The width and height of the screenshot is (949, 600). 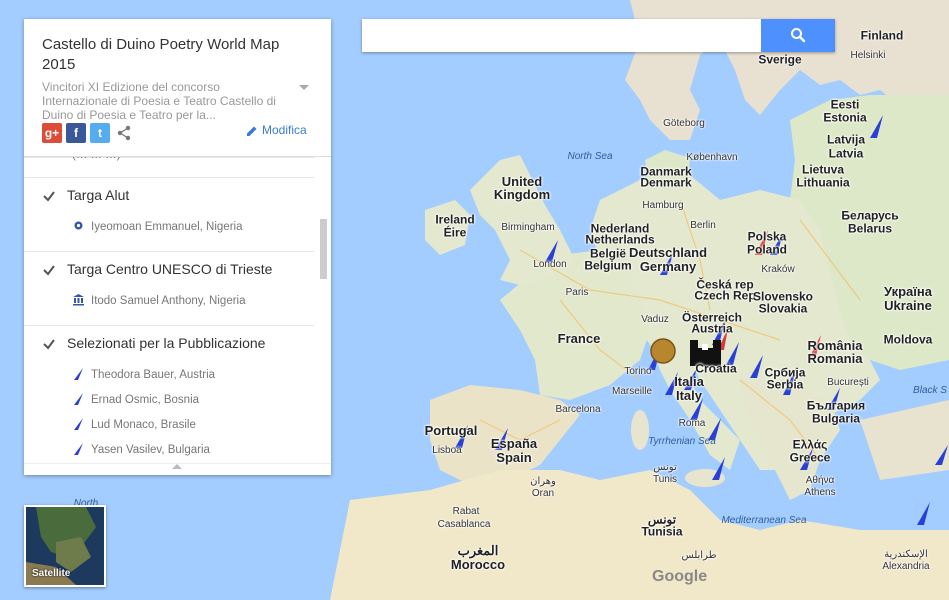 What do you see at coordinates (810, 444) in the screenshot?
I see `label-ellada: Ελλάς` at bounding box center [810, 444].